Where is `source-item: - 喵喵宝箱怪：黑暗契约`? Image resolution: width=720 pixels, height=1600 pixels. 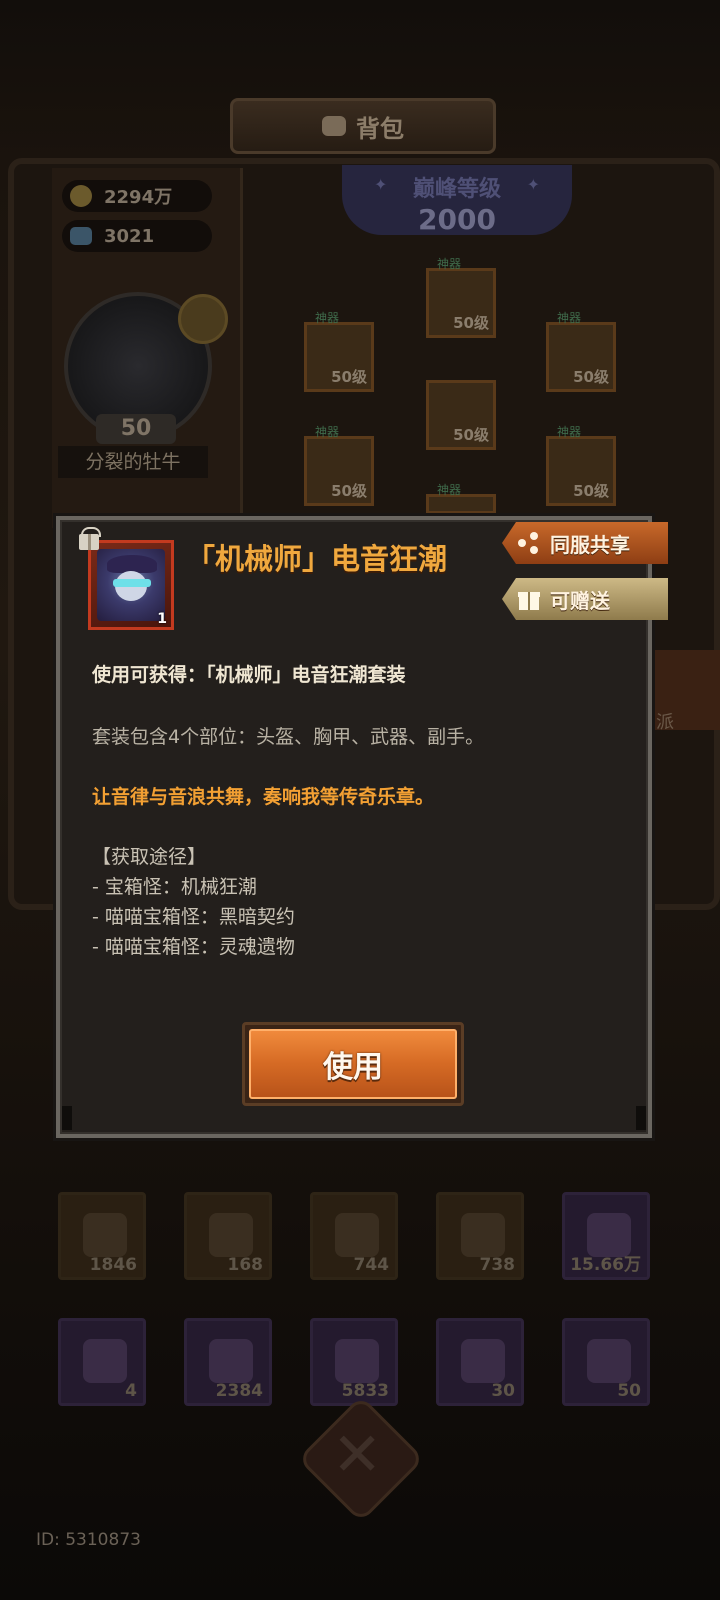 source-item: - 喵喵宝箱怪：黑暗契约 is located at coordinates (193, 917).